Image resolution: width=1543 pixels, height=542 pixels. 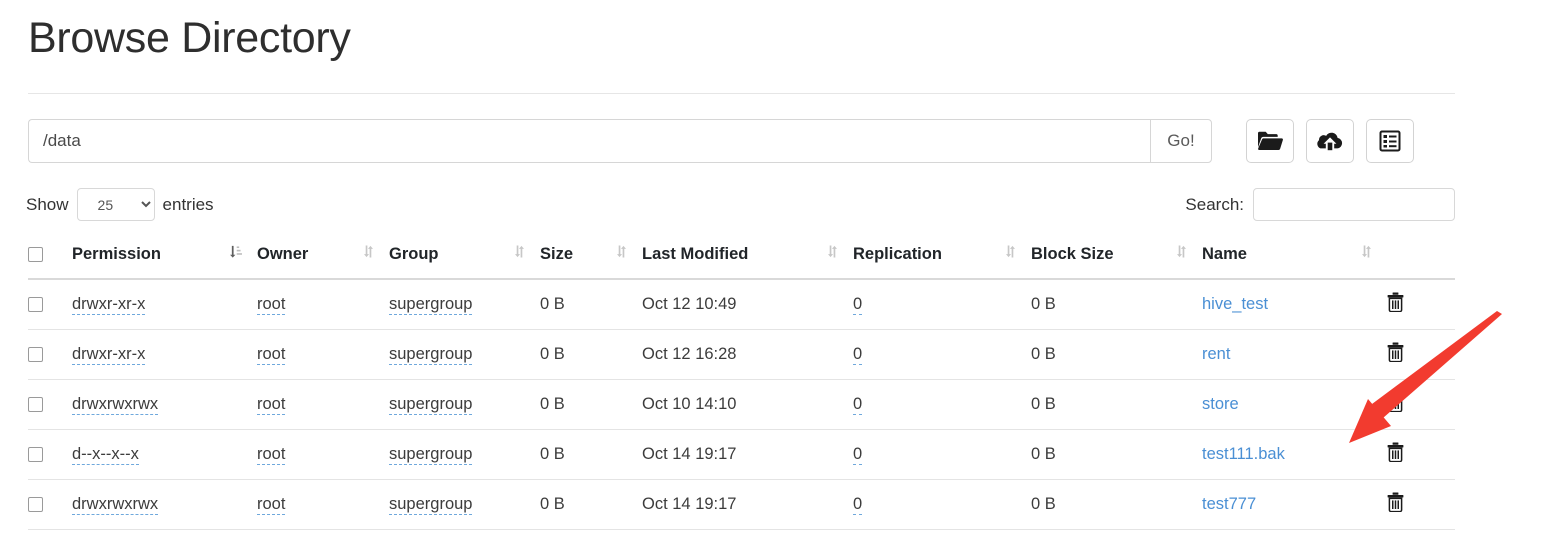 I want to click on permission-value: d--x--x--x, so click(x=105, y=455).